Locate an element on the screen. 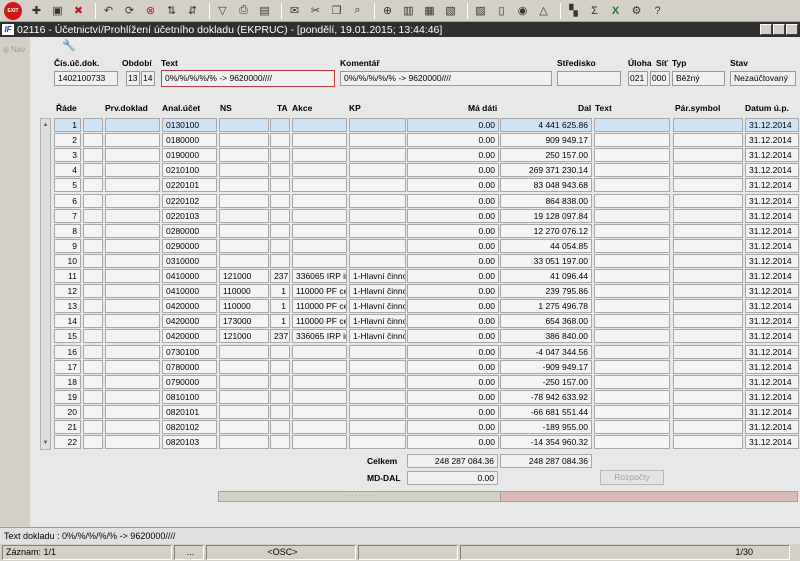 This screenshot has width=800, height=561. table-row: 8 0280000 0.00 12 270 076.12 31.12.2014 is located at coordinates (427, 231).